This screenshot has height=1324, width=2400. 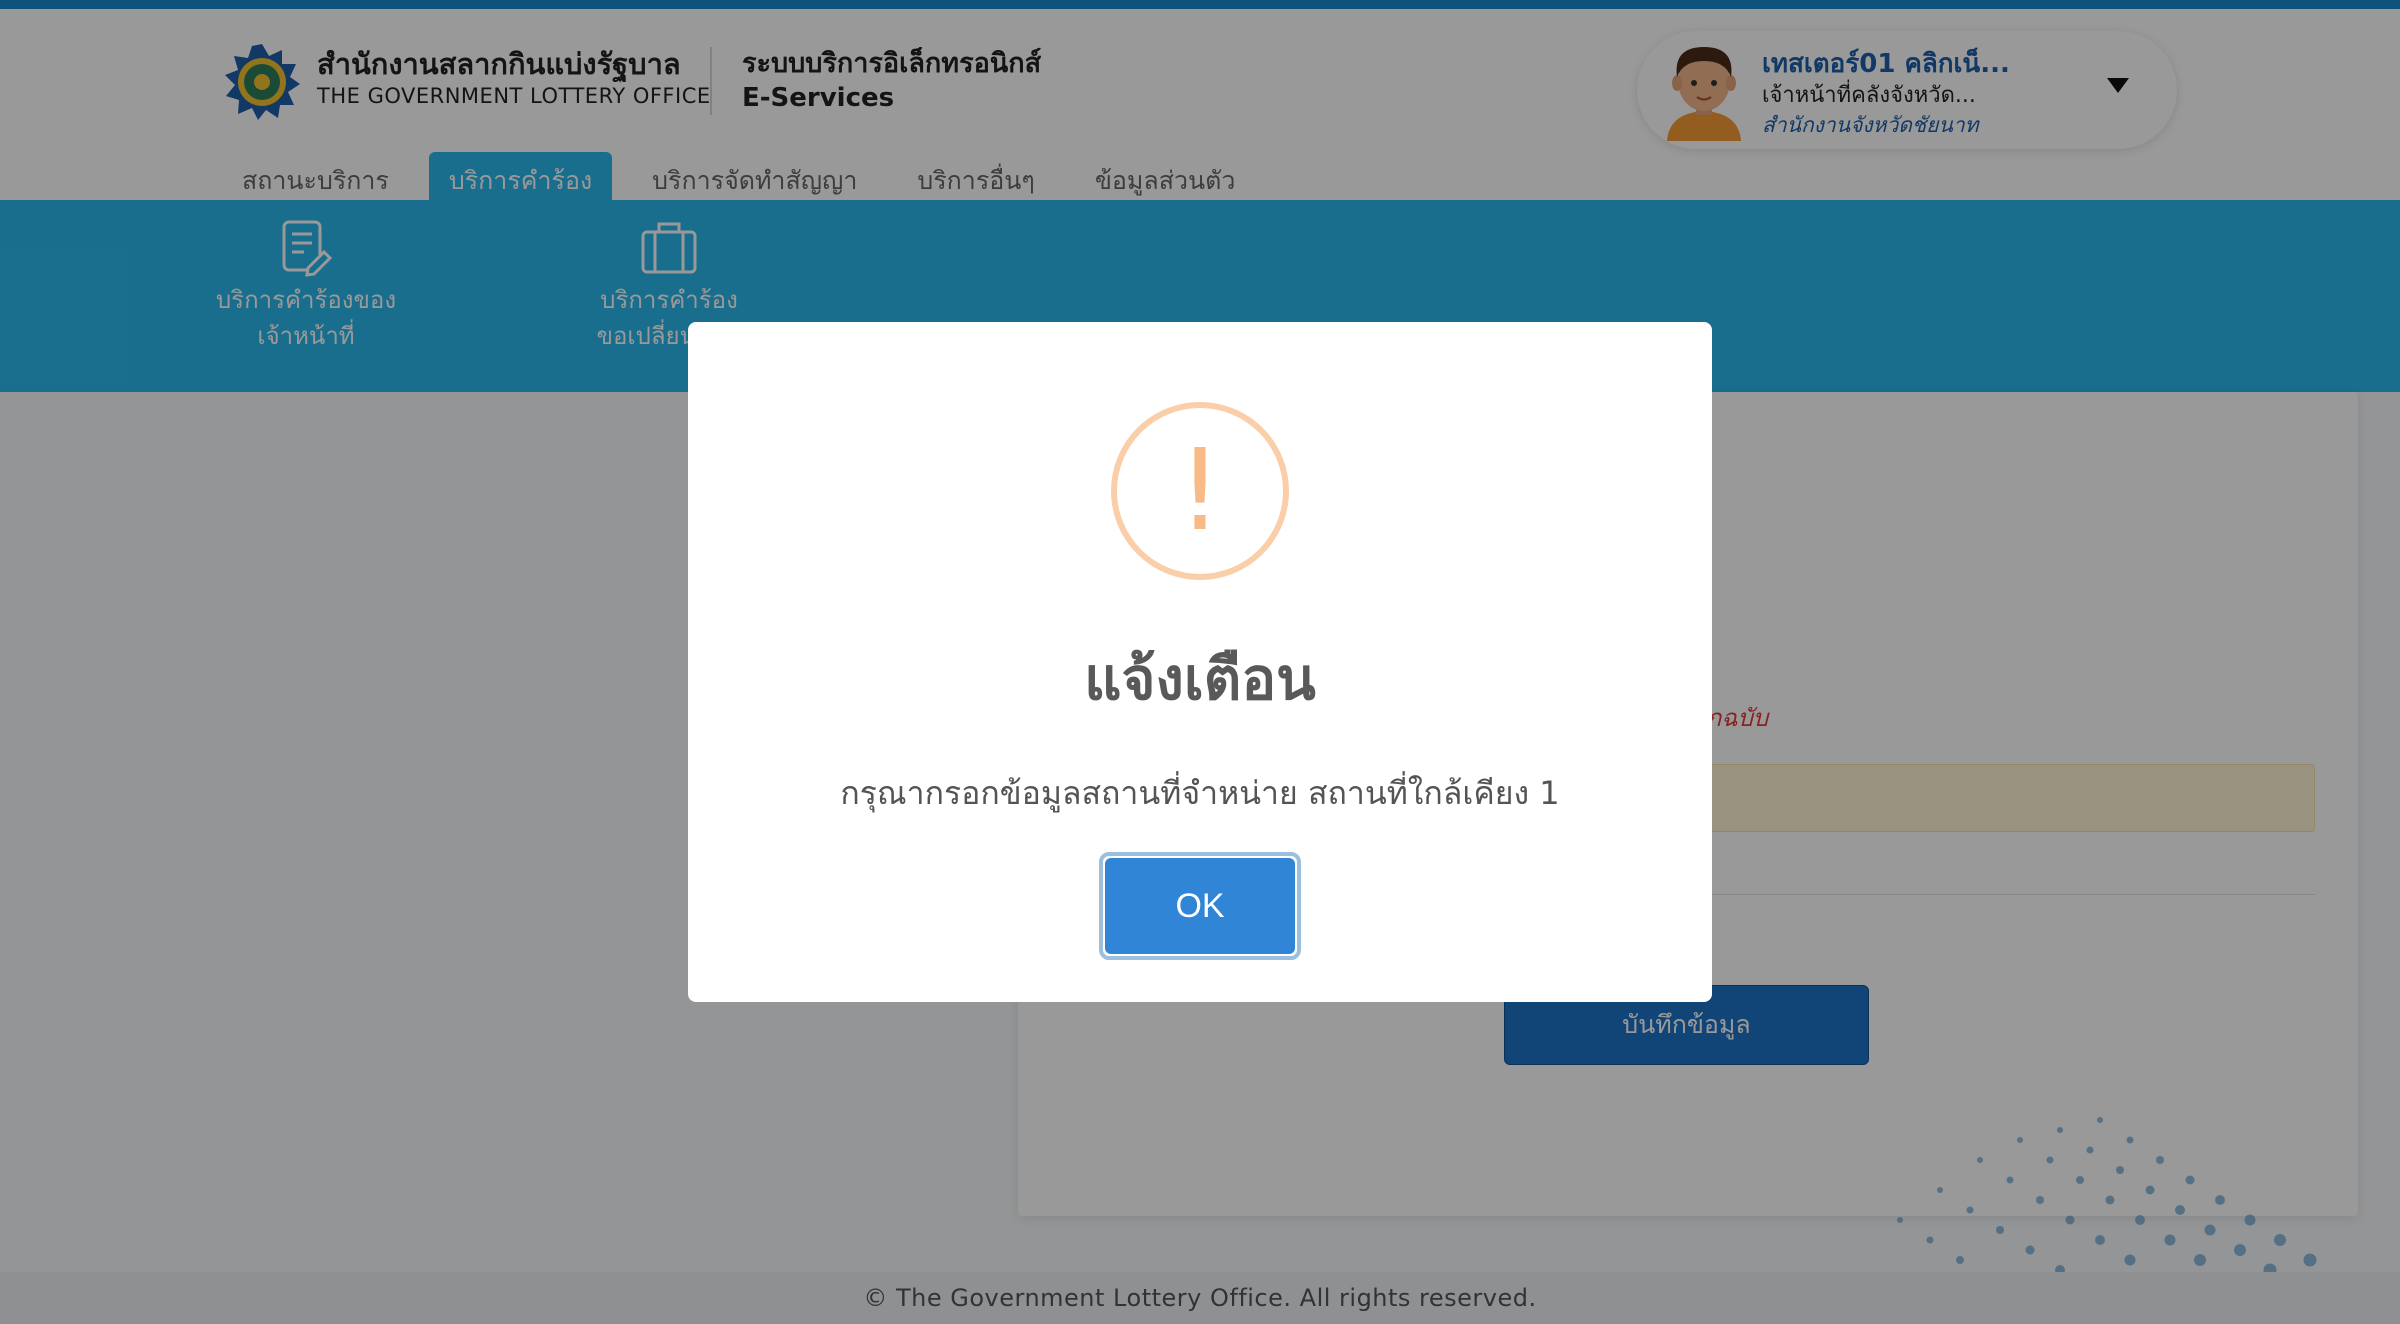 I want to click on ok-button: OK, so click(x=1200, y=906).